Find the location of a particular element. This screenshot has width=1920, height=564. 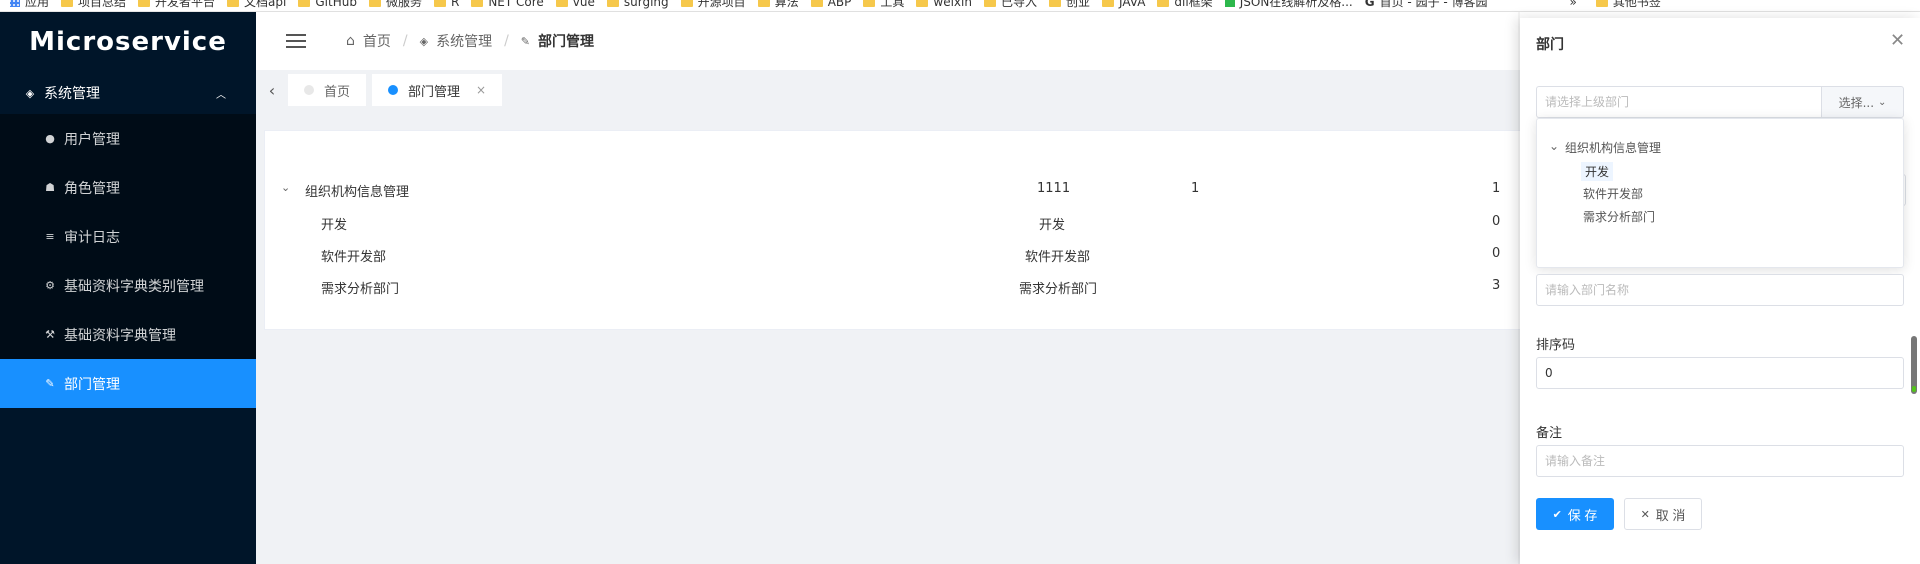

bookmark-folder: 已导入 is located at coordinates (1010, 5).